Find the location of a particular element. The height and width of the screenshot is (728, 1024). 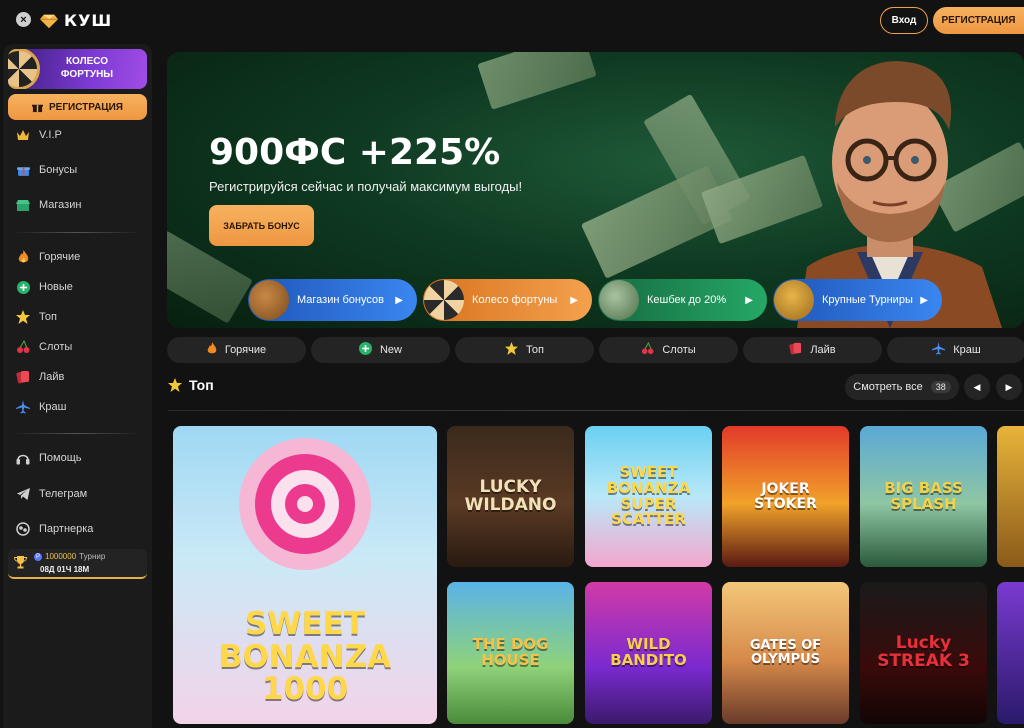

game-tile: SWEET BONANZA SUPER SCATTER is located at coordinates (648, 496).